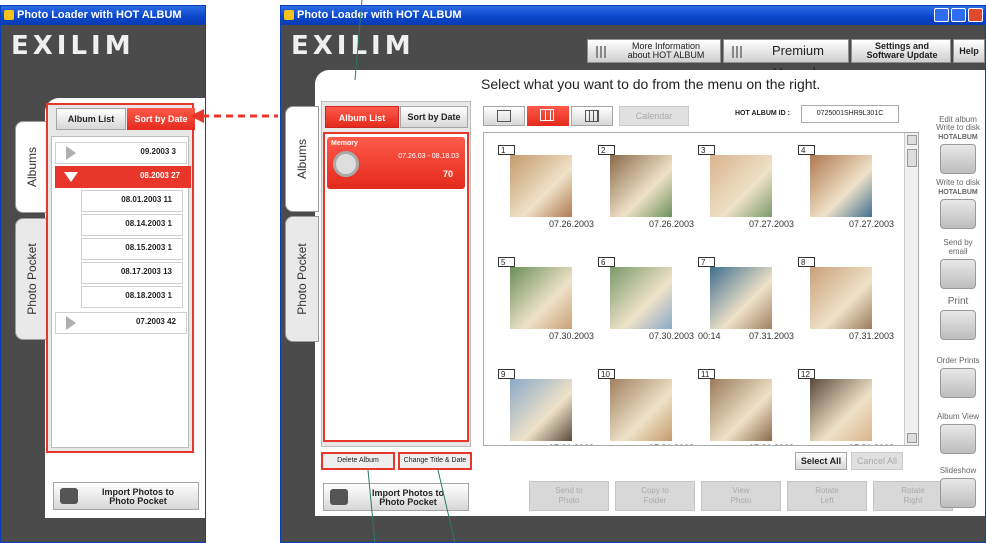  I want to click on copy-to-folder-button: Copy to Folder, so click(655, 496).